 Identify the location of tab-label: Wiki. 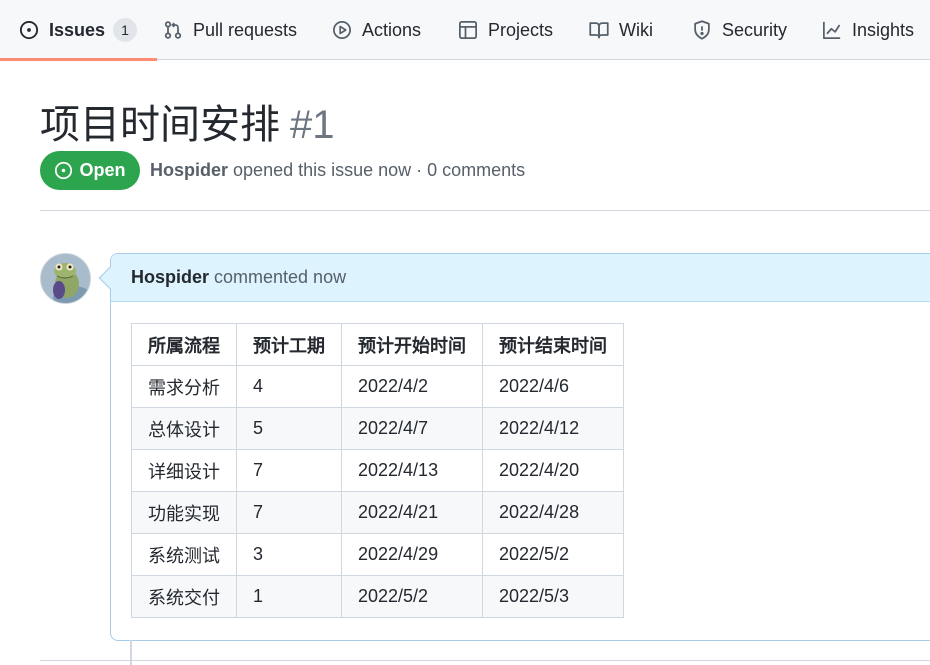
(636, 29).